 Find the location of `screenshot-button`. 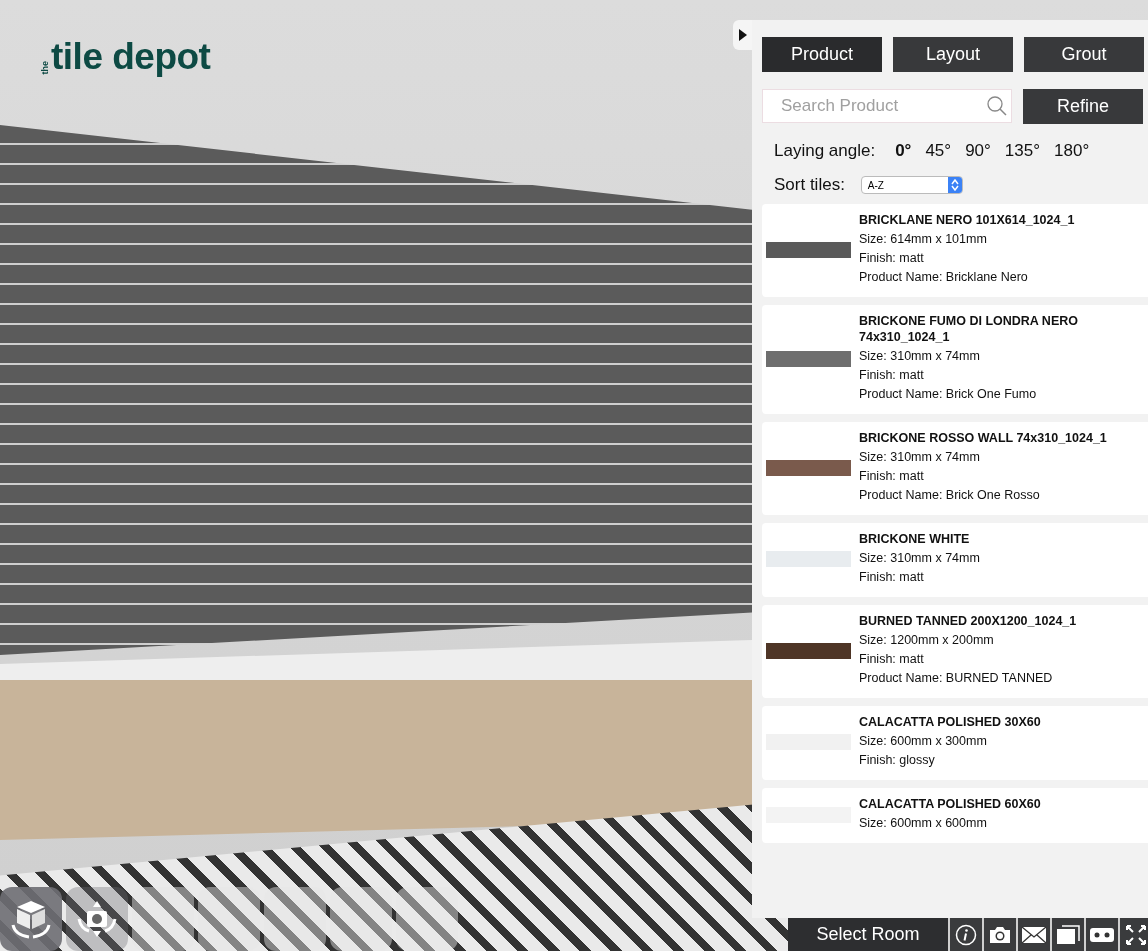

screenshot-button is located at coordinates (1000, 934).